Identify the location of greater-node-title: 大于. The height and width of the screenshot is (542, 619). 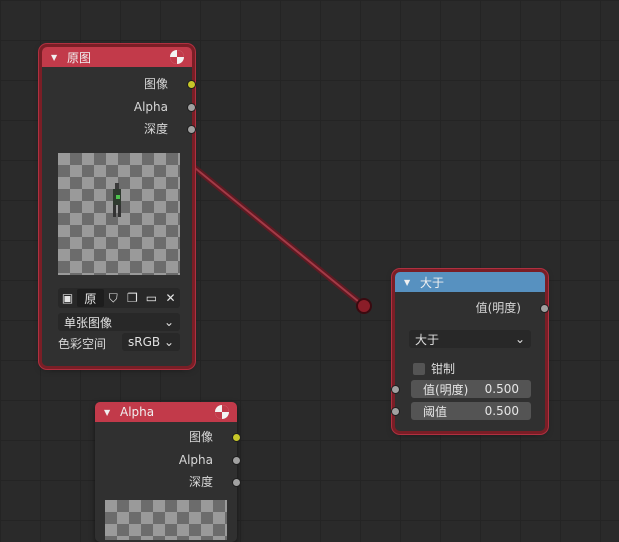
(432, 282).